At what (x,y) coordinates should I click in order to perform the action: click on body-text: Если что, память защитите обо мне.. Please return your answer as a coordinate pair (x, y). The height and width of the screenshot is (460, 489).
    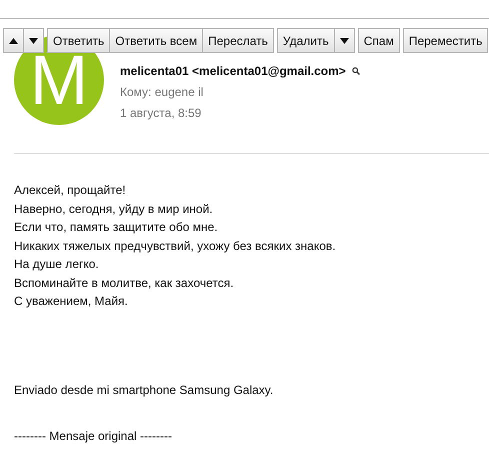
    Looking at the image, I should click on (116, 227).